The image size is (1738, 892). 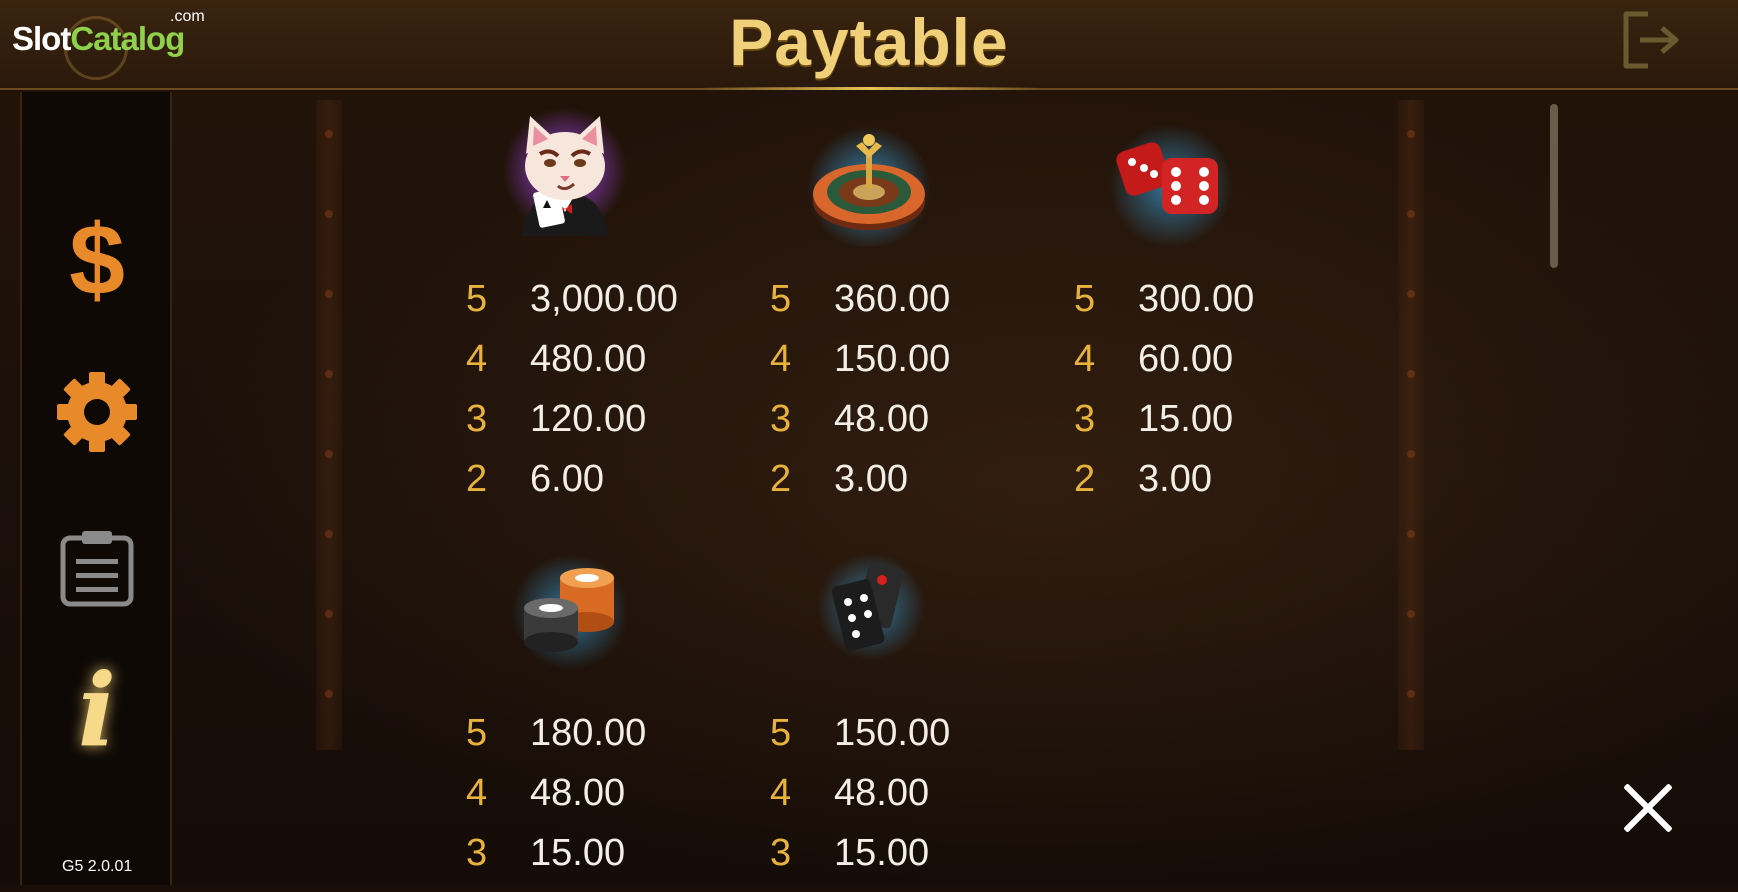 I want to click on scrollbar, so click(x=1554, y=186).